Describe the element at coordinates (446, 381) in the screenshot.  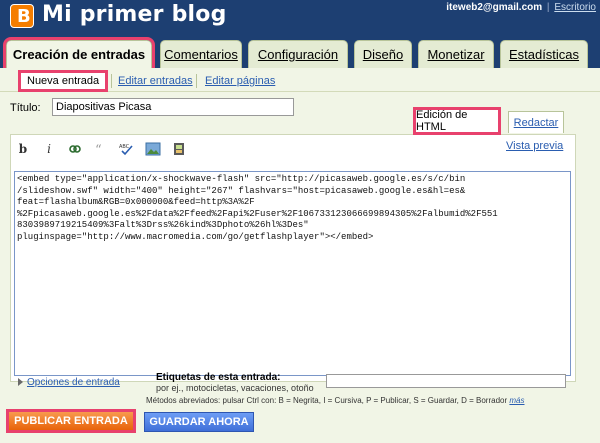
I see `labels-input` at that location.